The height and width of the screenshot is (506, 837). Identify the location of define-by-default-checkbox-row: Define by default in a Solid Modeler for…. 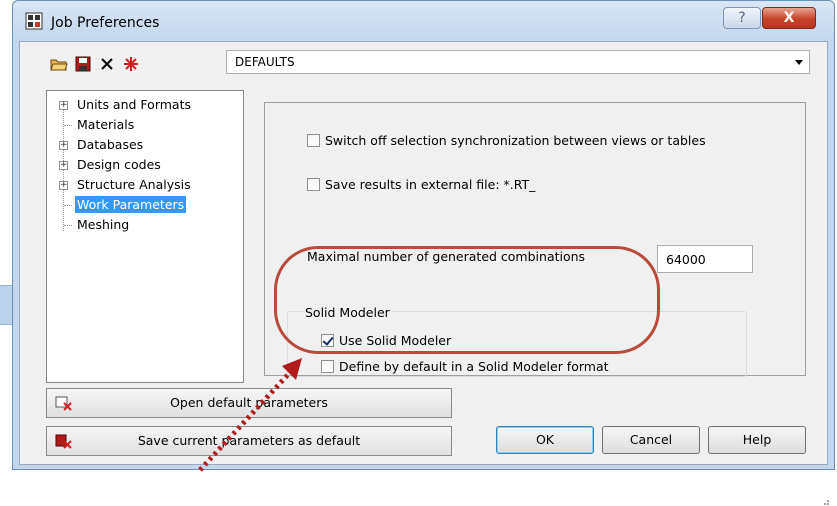
(465, 366).